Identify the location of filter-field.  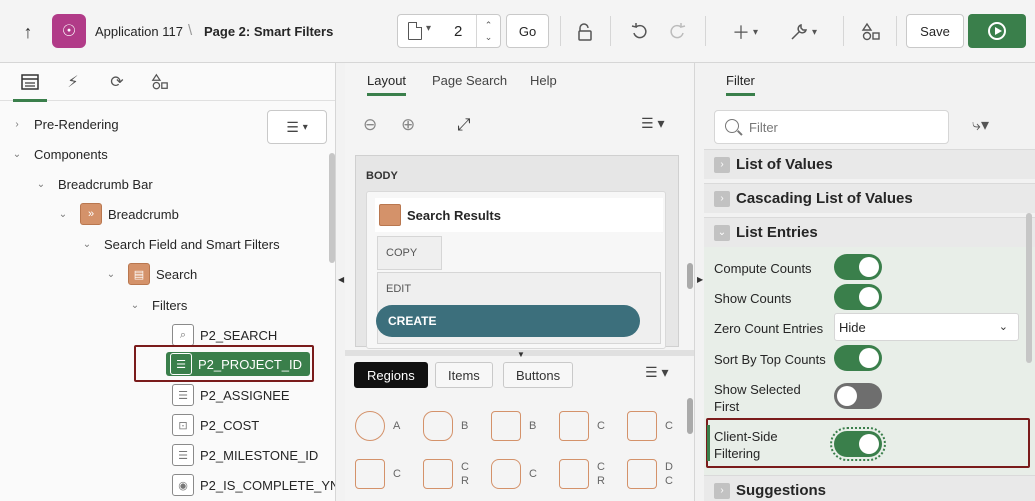
(831, 127).